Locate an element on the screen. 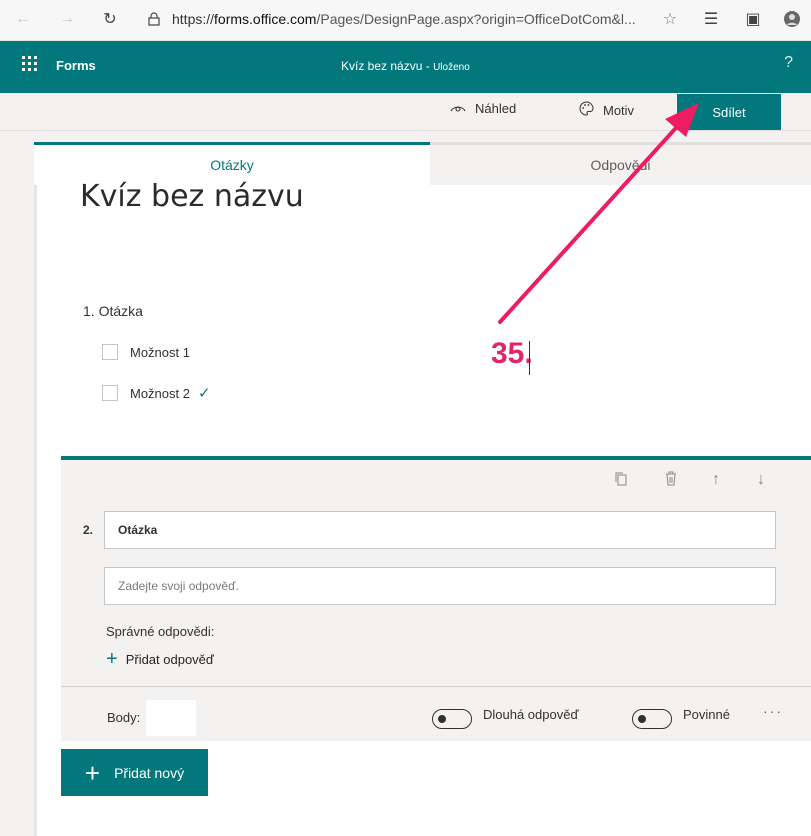 Image resolution: width=811 pixels, height=836 pixels. question-1-option-1: Možnost 1 is located at coordinates (146, 352).